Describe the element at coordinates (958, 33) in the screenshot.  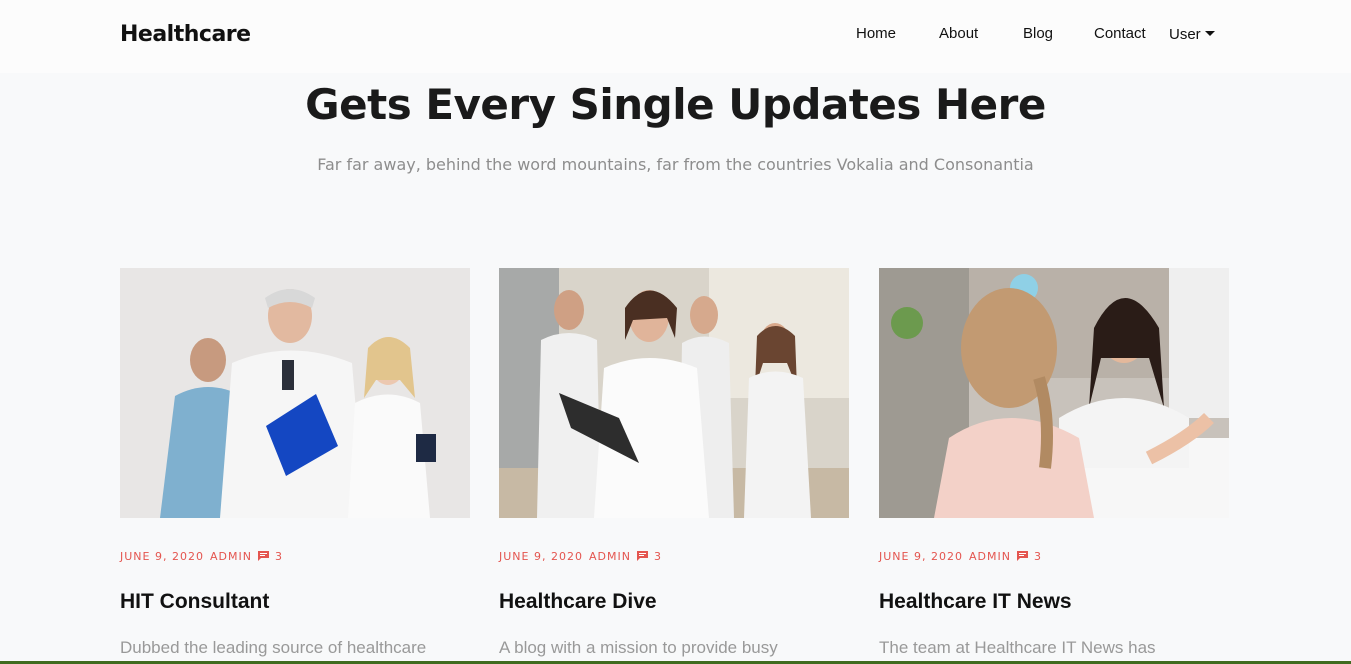
I see `nav-about: About` at that location.